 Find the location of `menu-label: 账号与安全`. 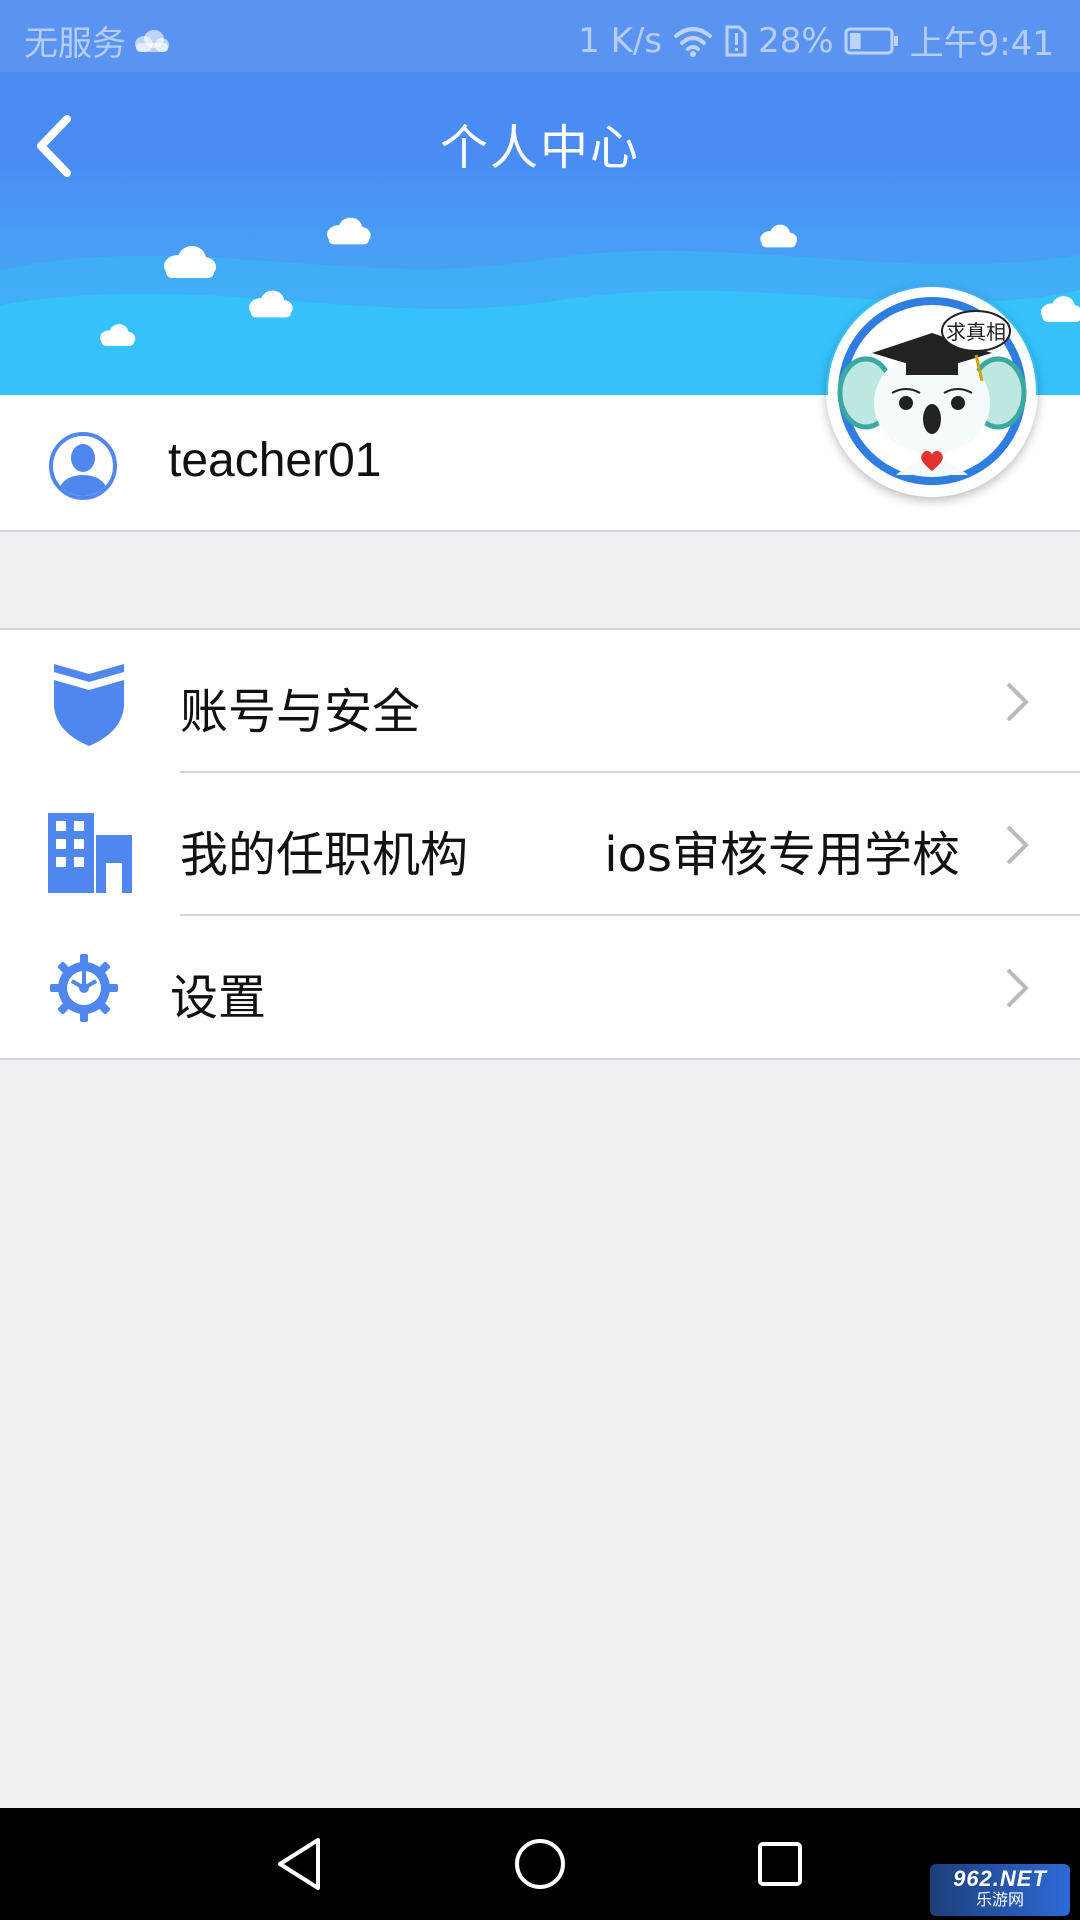

menu-label: 账号与安全 is located at coordinates (300, 712).